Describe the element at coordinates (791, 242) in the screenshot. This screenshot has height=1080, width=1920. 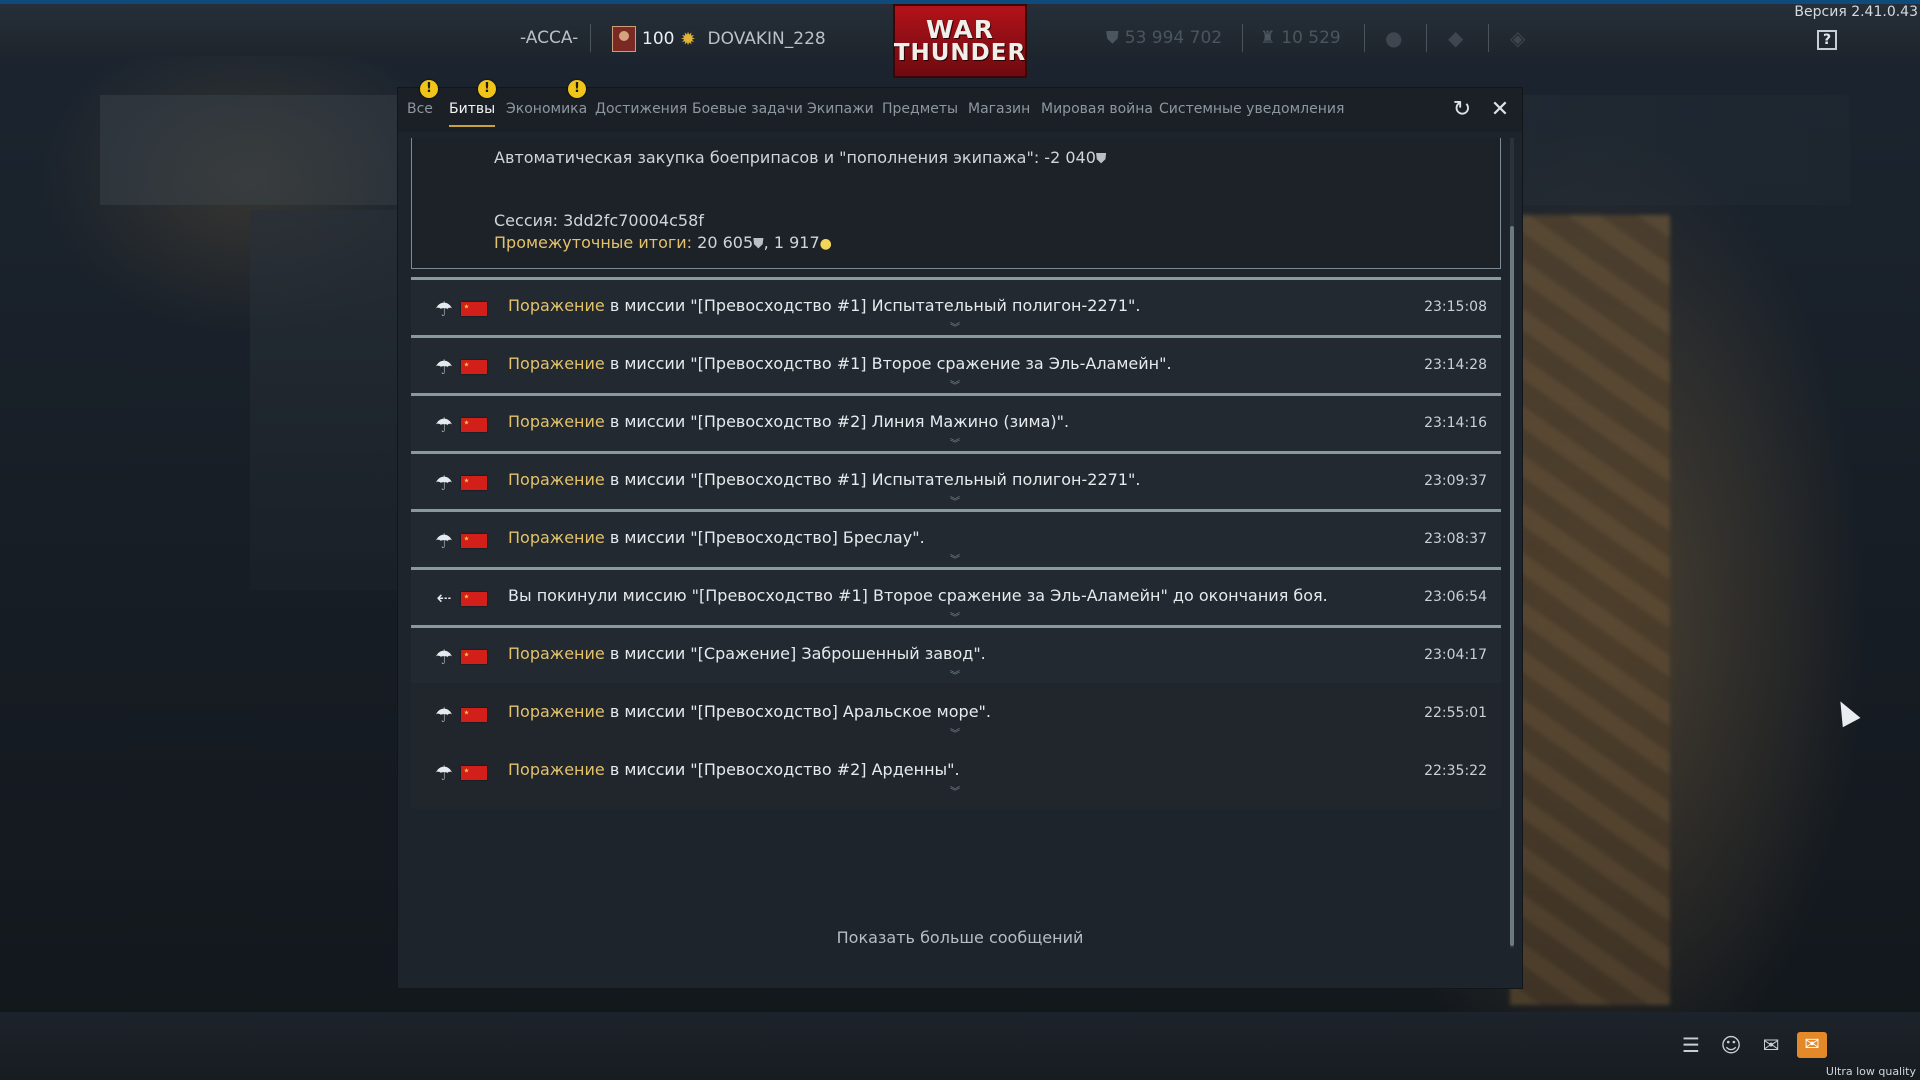
I see `subtotal-rp: , 1 917` at that location.